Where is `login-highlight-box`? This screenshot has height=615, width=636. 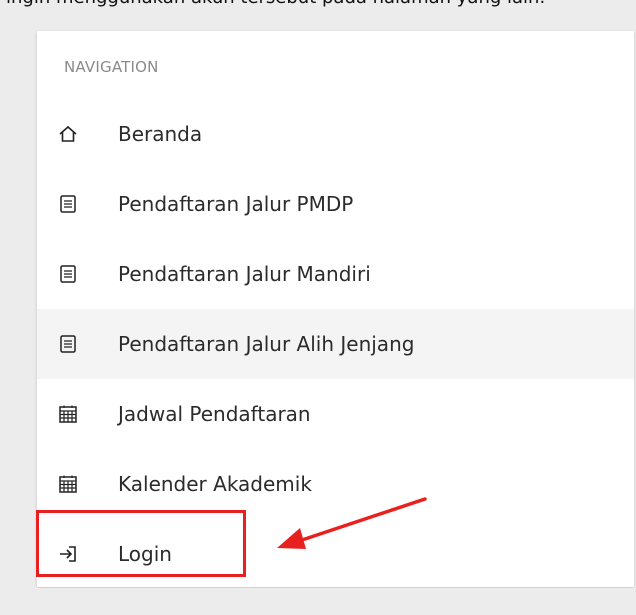
login-highlight-box is located at coordinates (141, 543).